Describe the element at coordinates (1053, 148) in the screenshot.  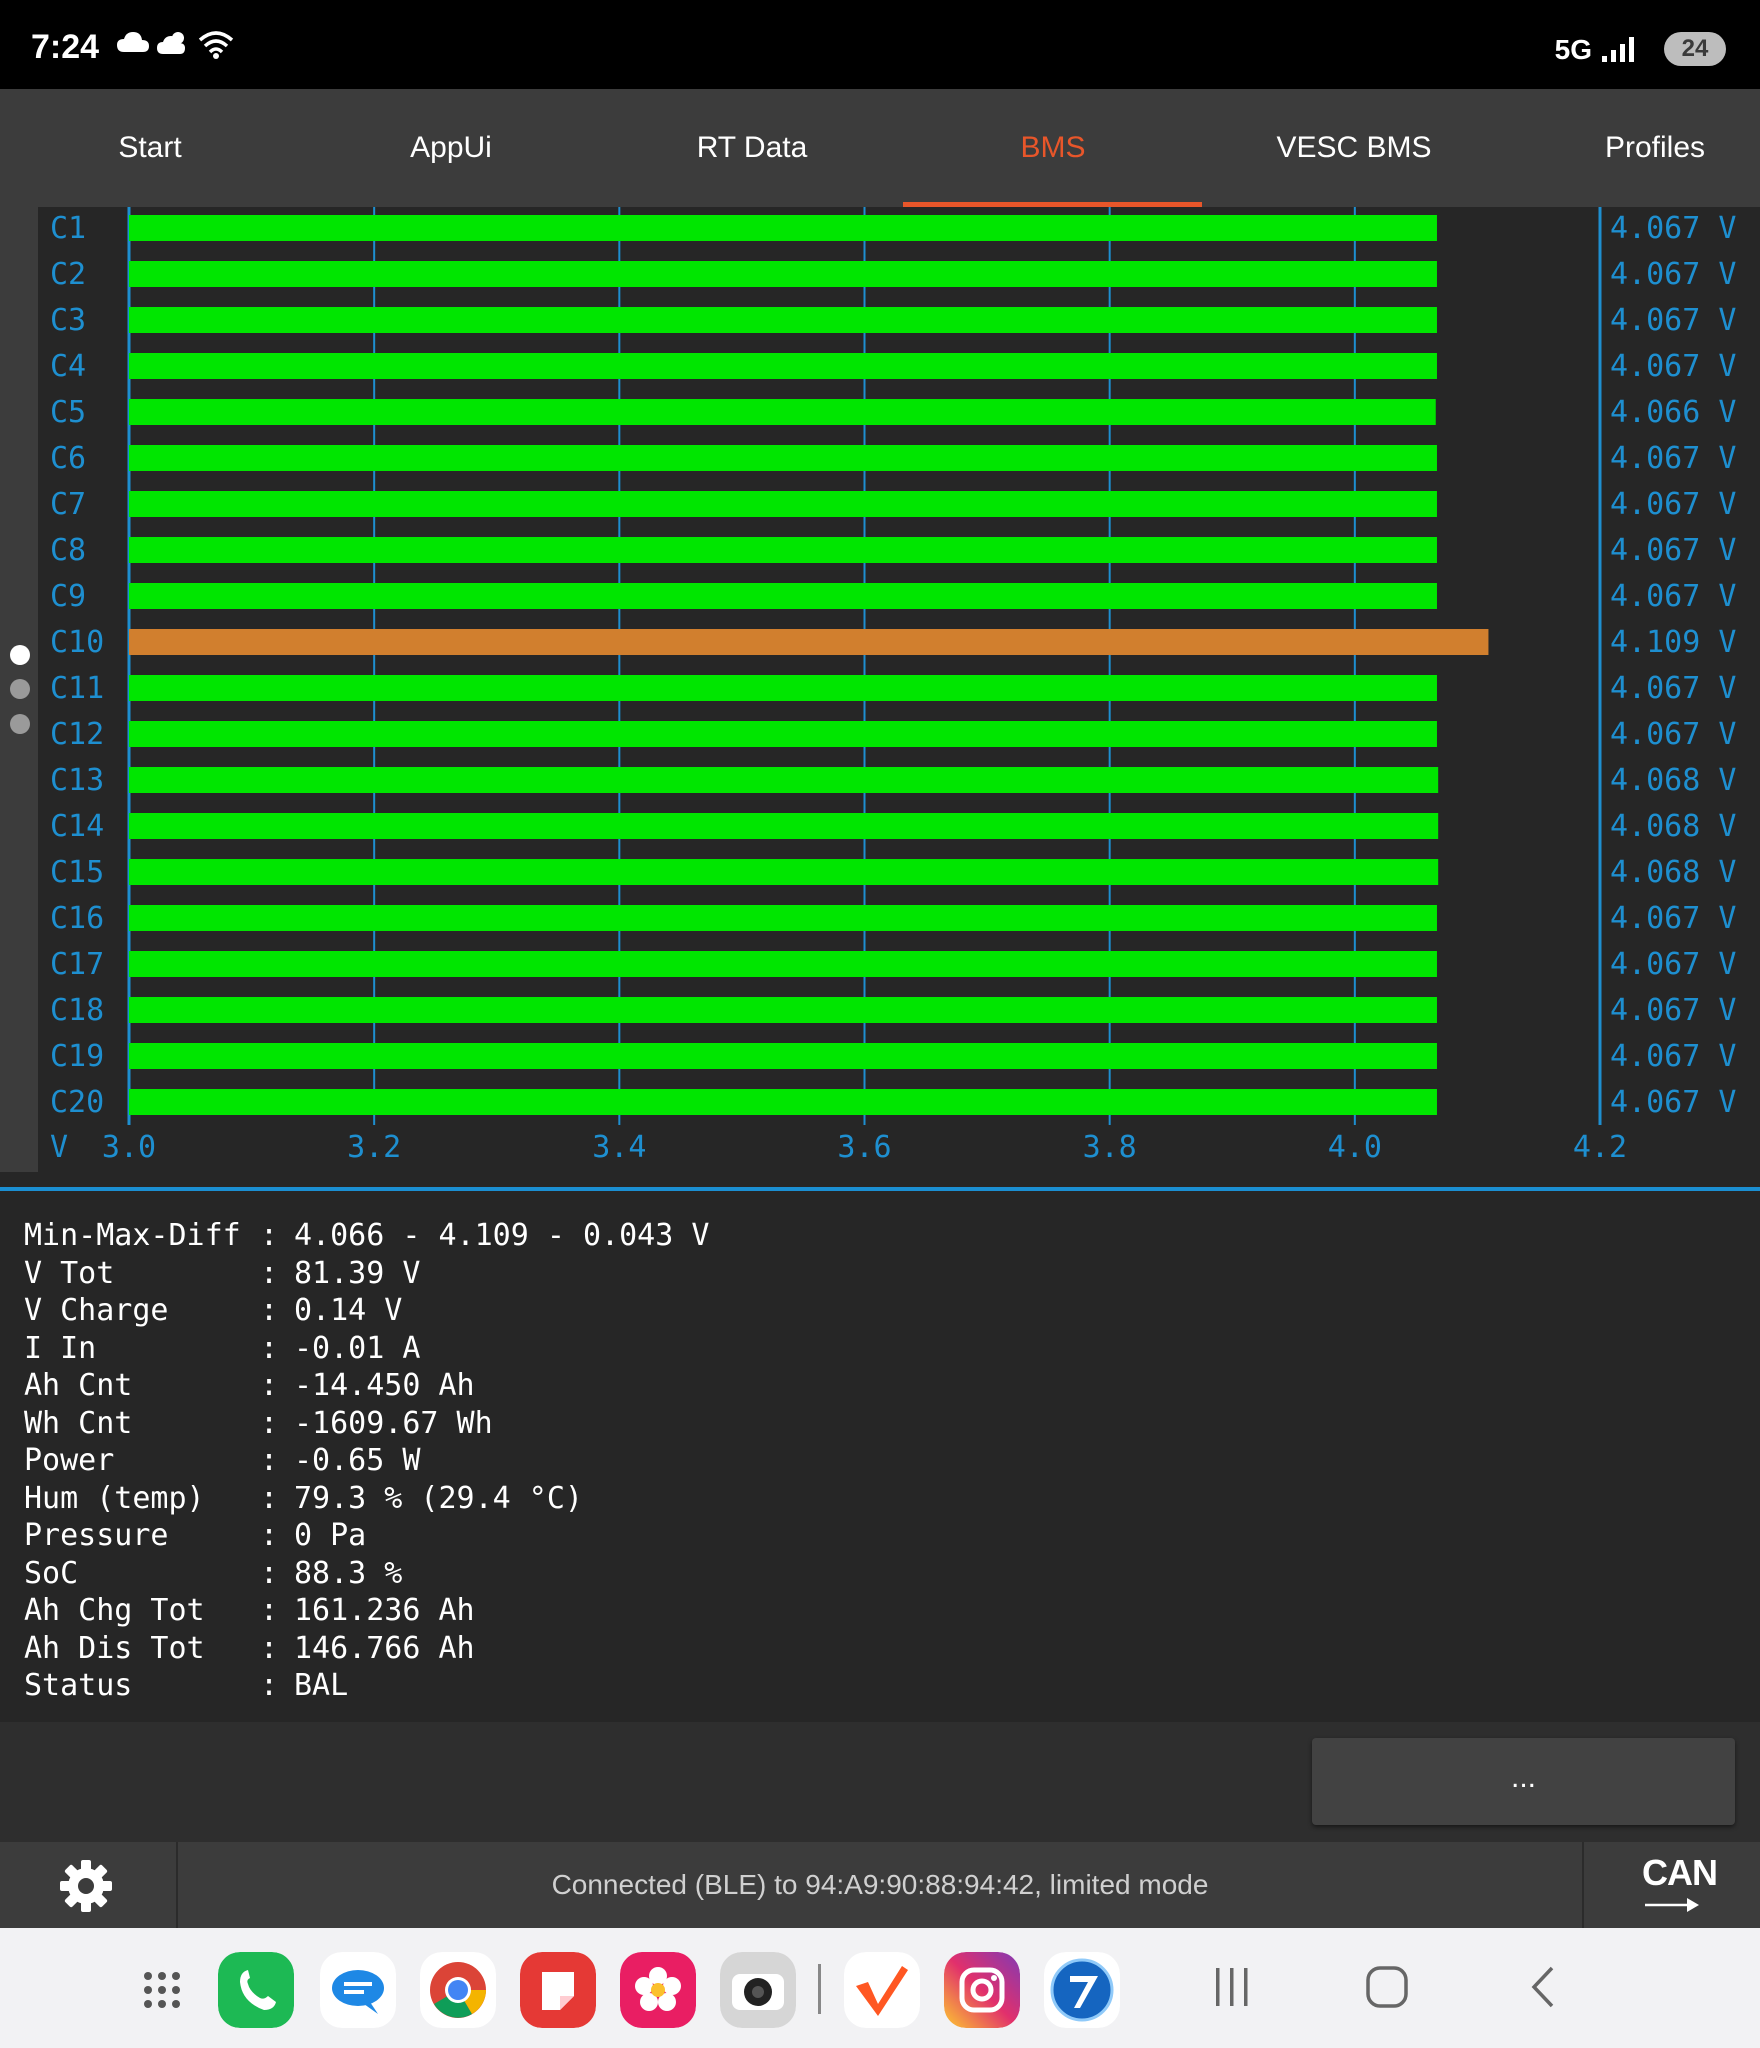
I see `tab-bms: BMS` at that location.